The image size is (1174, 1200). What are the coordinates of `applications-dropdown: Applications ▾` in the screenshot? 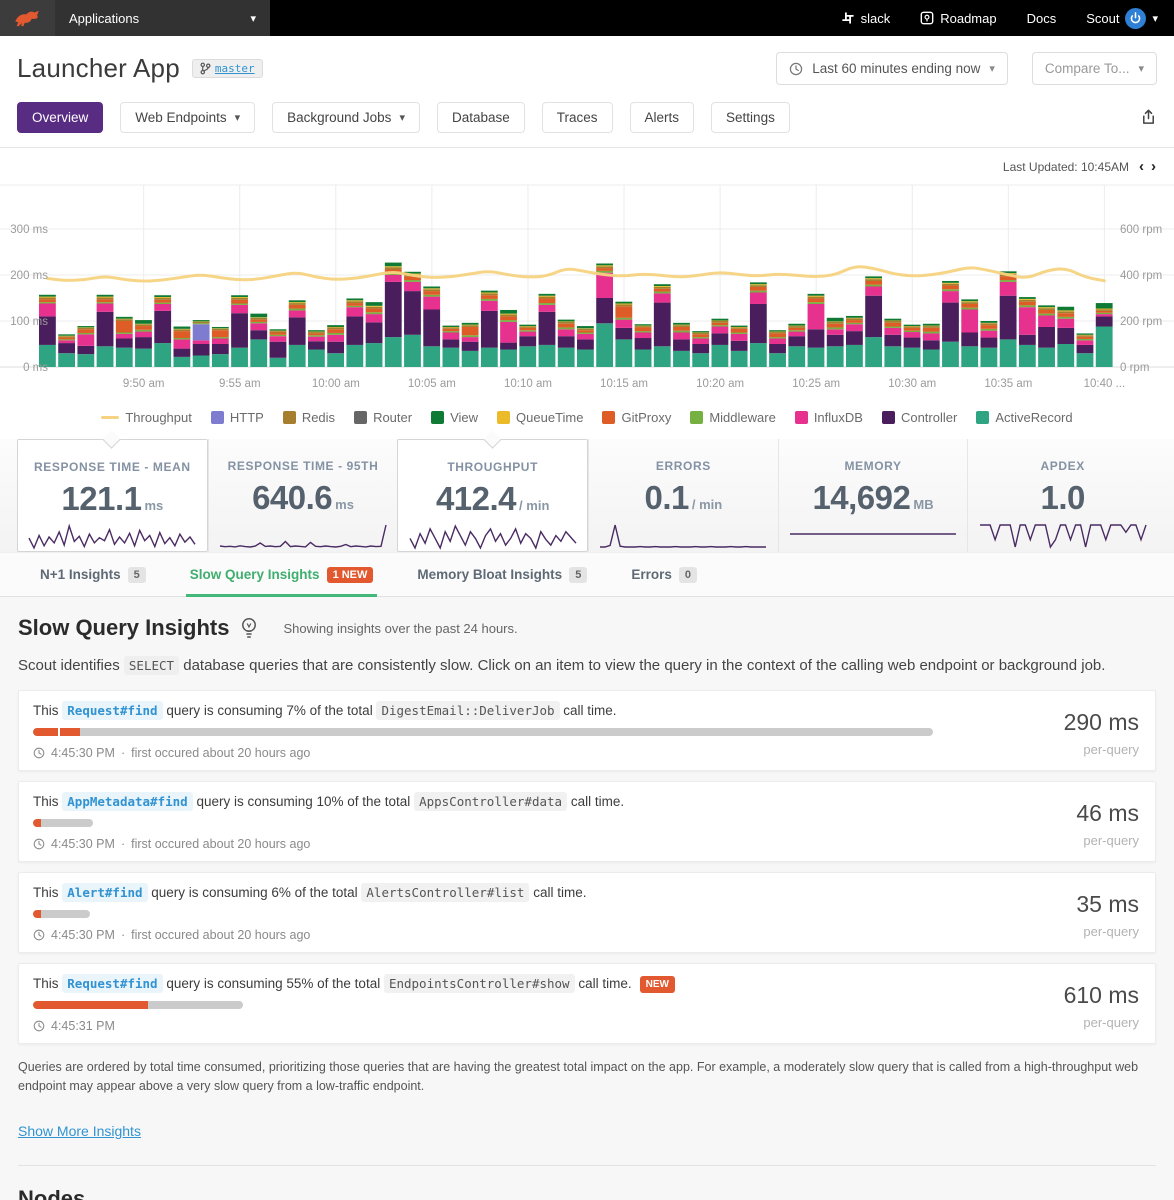 It's located at (162, 18).